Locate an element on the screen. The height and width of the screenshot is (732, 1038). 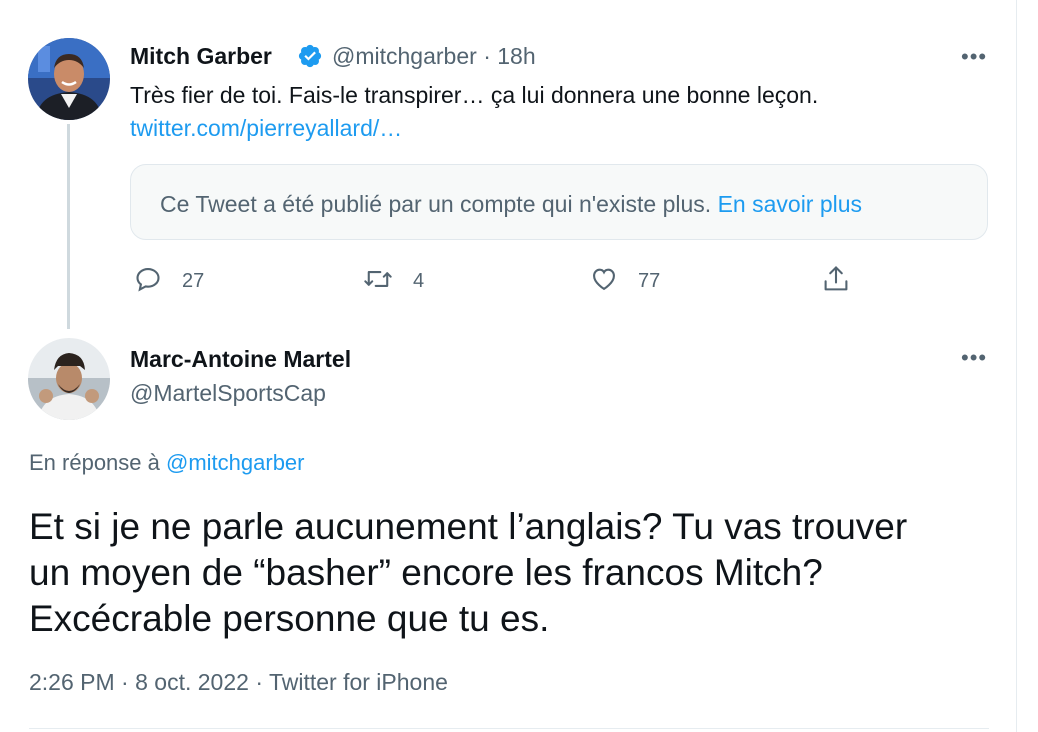
divider is located at coordinates (509, 728).